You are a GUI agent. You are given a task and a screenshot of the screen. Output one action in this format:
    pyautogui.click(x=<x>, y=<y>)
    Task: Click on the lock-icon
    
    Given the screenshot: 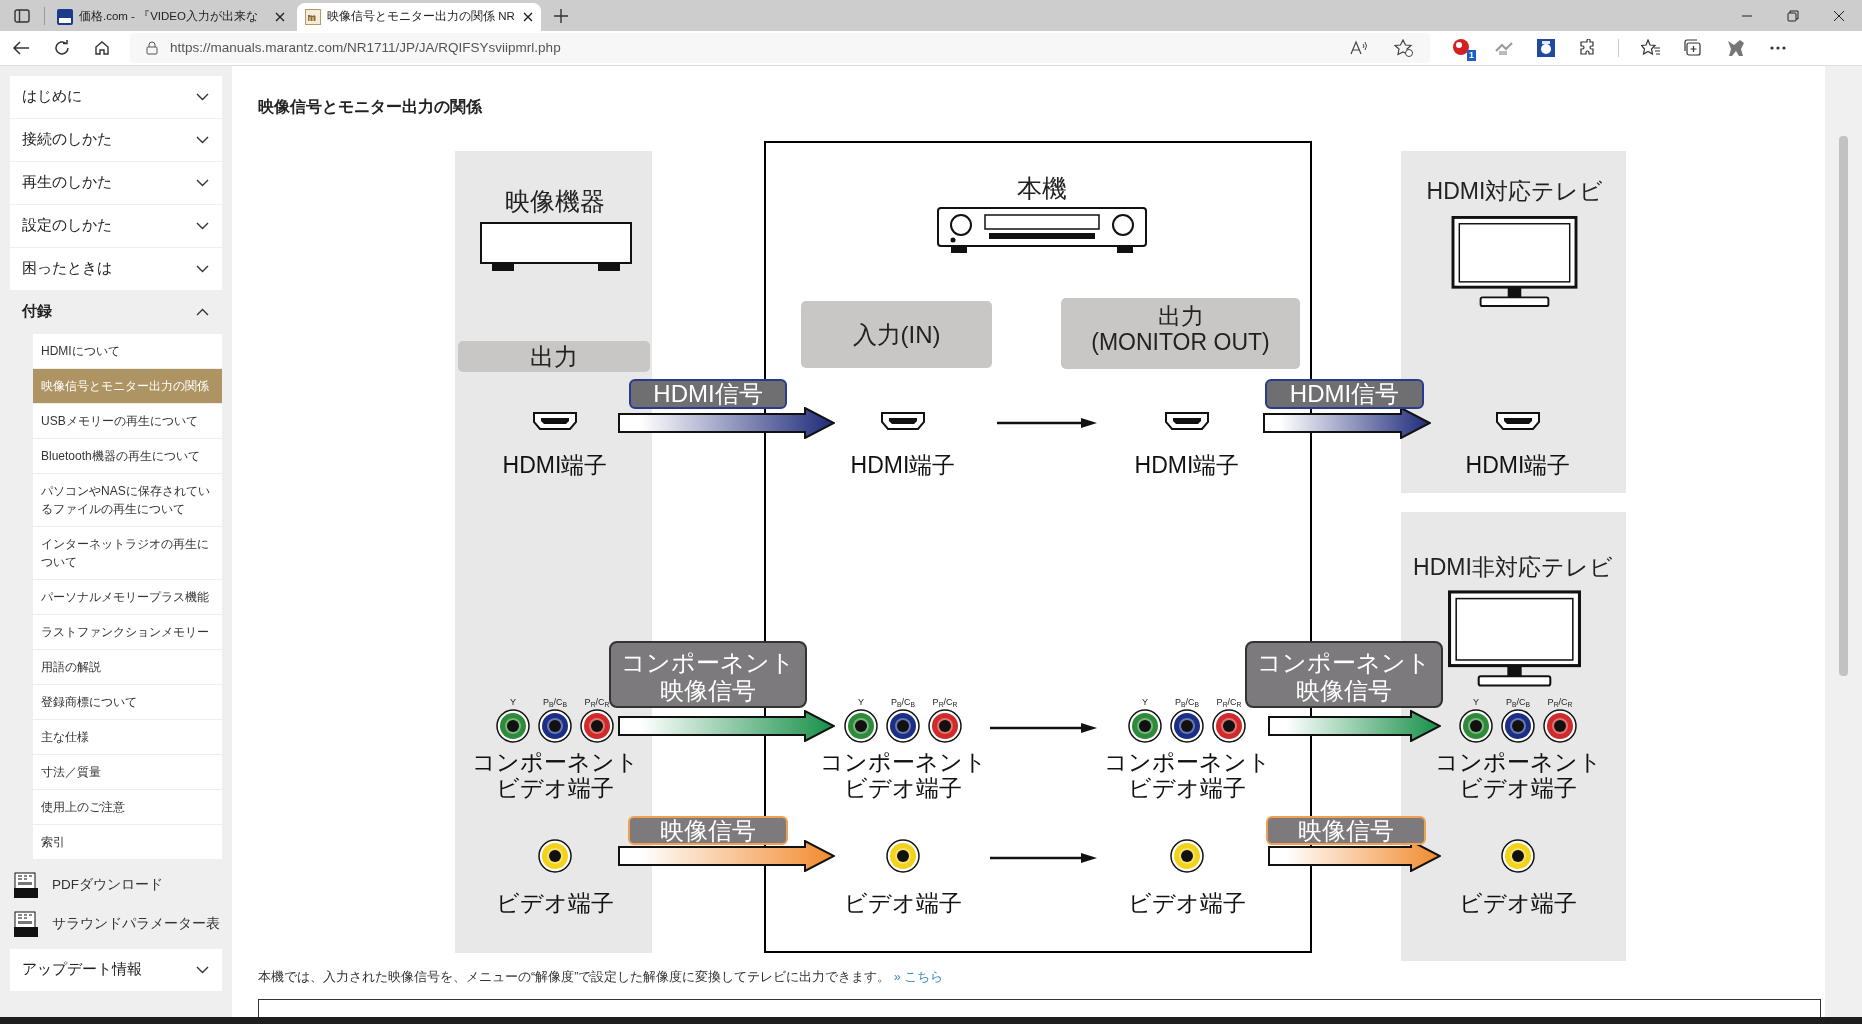 What is the action you would take?
    pyautogui.click(x=152, y=48)
    